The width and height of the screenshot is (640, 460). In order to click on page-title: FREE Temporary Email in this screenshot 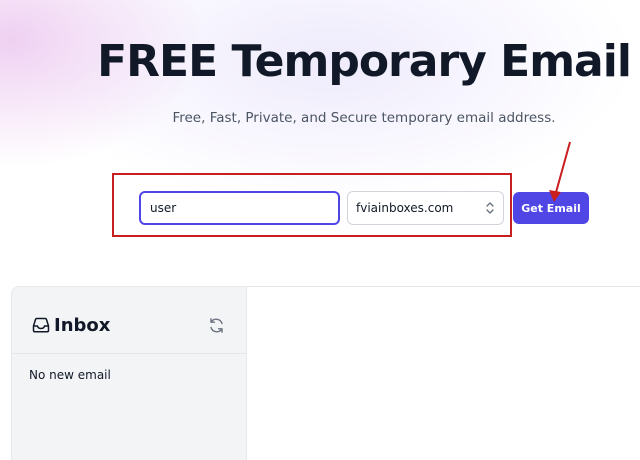, I will do `click(364, 61)`.